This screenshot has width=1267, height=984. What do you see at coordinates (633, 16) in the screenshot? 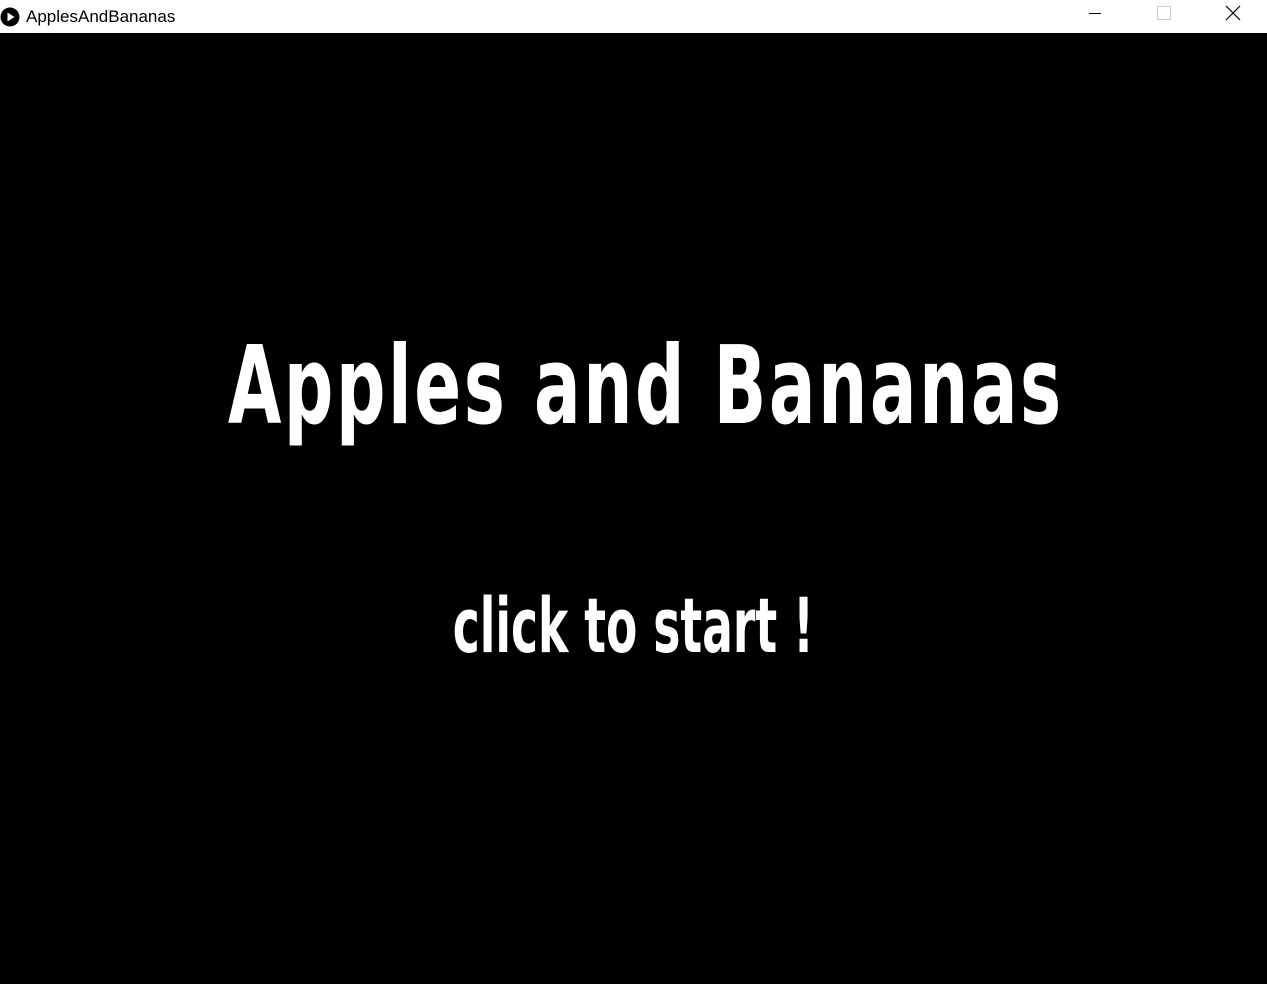
I see `title-bar: ApplesAndBananas` at bounding box center [633, 16].